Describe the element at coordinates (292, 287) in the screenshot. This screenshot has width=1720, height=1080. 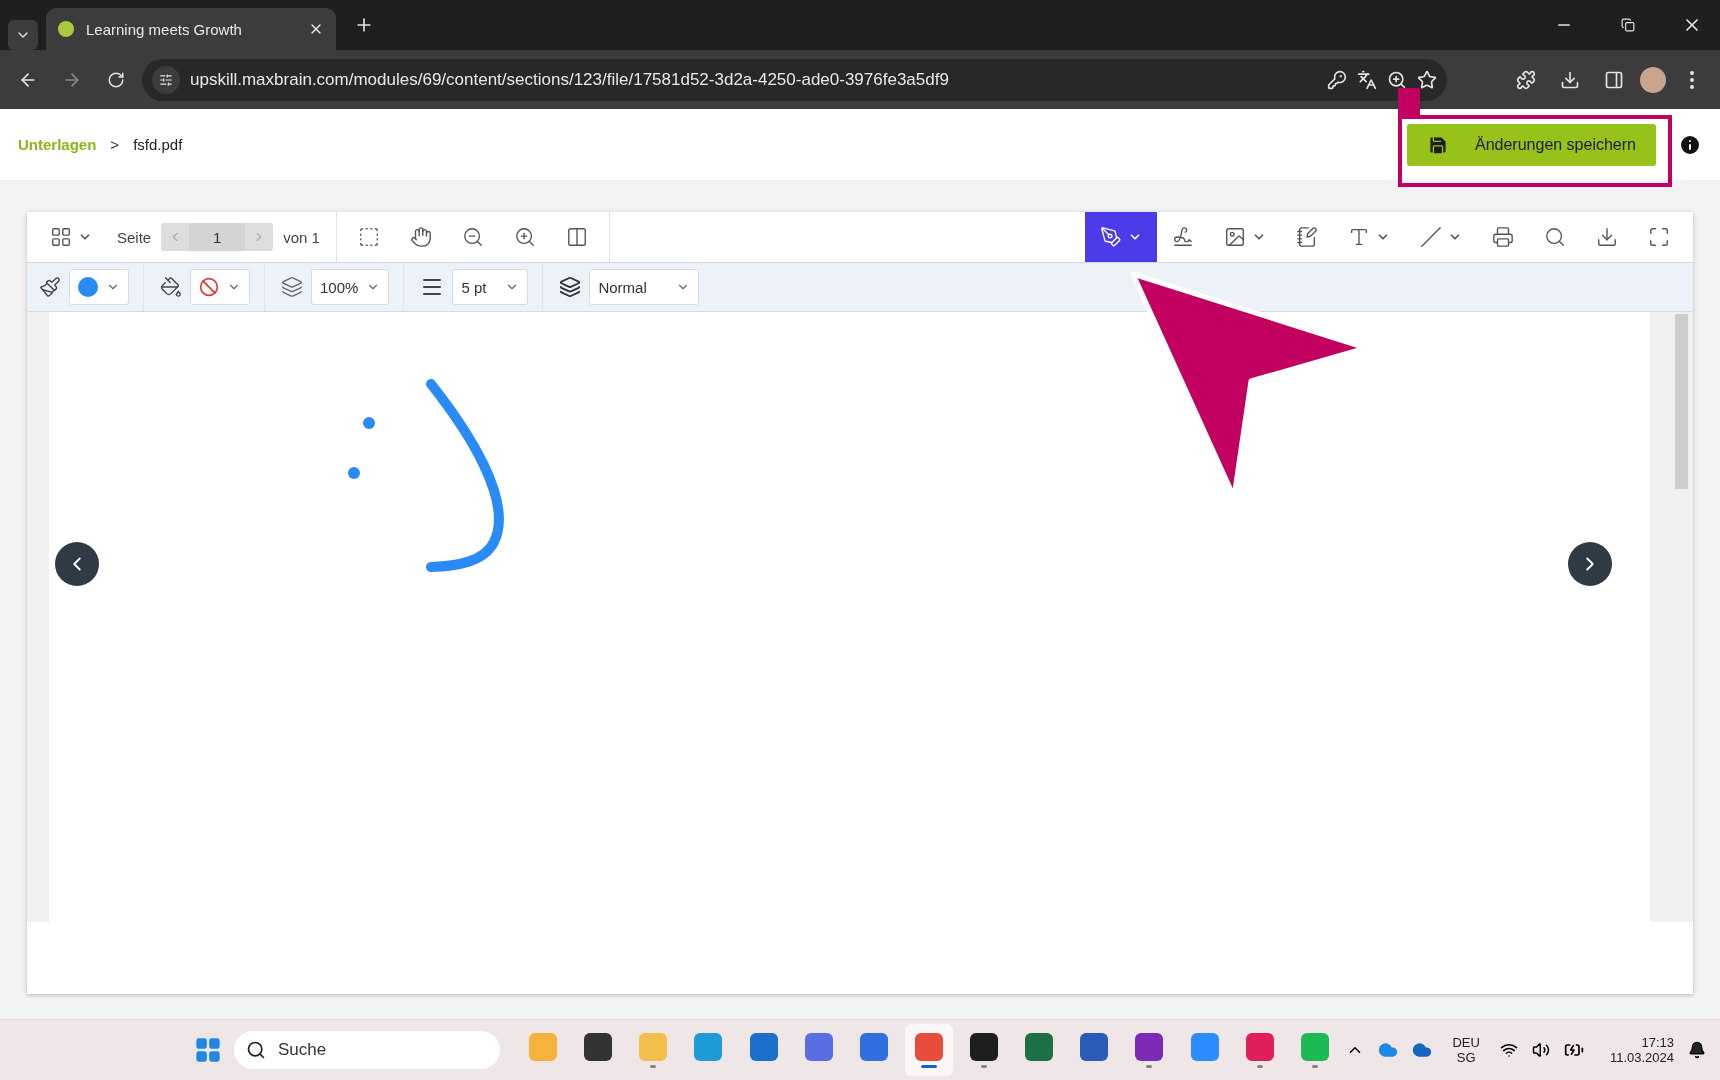
I see `opacity-icon` at that location.